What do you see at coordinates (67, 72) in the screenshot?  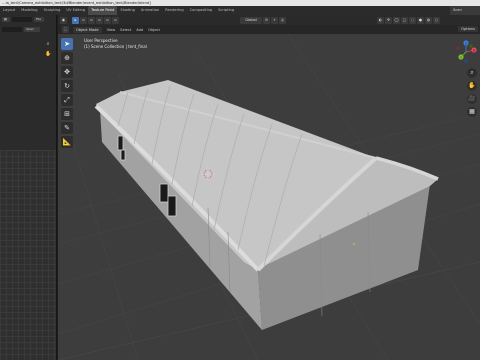 I see `move-tool-icon: ✥` at bounding box center [67, 72].